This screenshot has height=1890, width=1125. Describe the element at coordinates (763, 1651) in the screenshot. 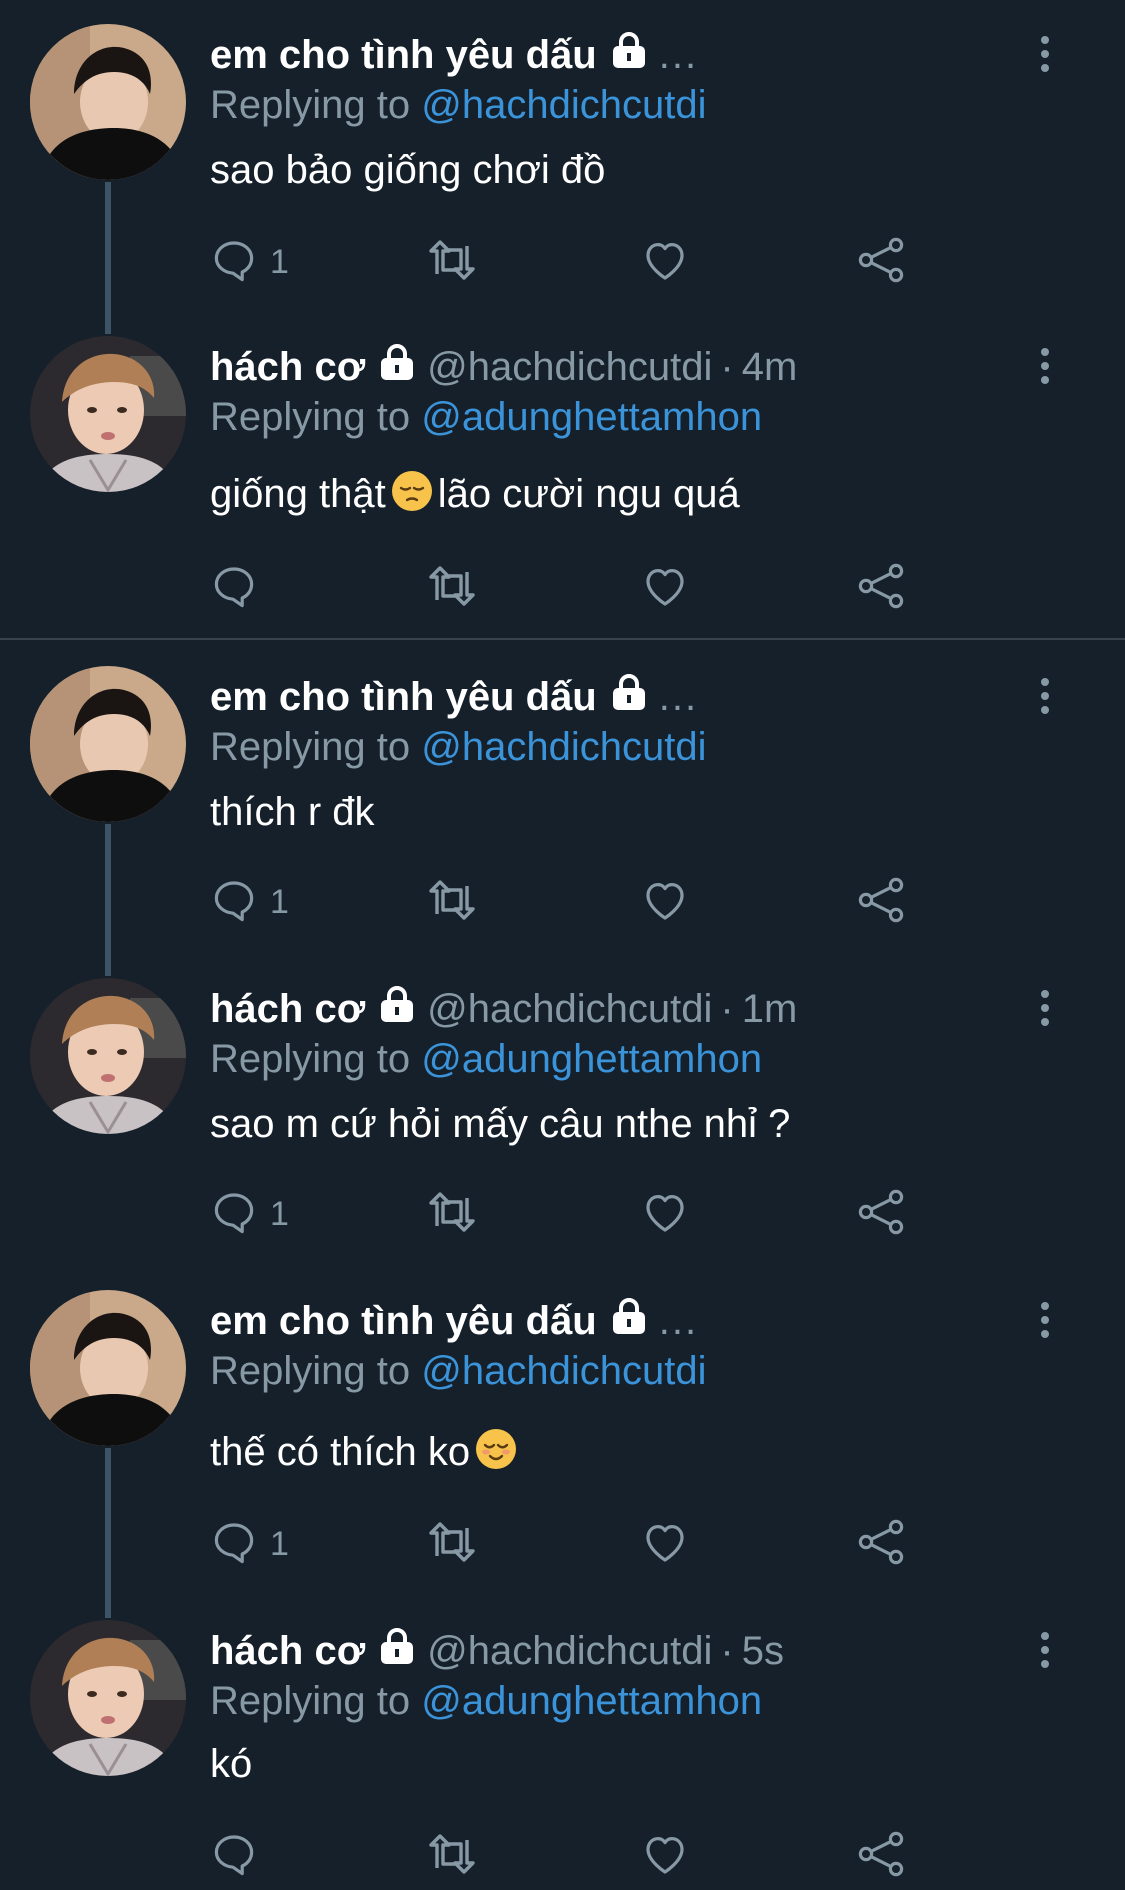

I see `timestamp: 5s` at that location.